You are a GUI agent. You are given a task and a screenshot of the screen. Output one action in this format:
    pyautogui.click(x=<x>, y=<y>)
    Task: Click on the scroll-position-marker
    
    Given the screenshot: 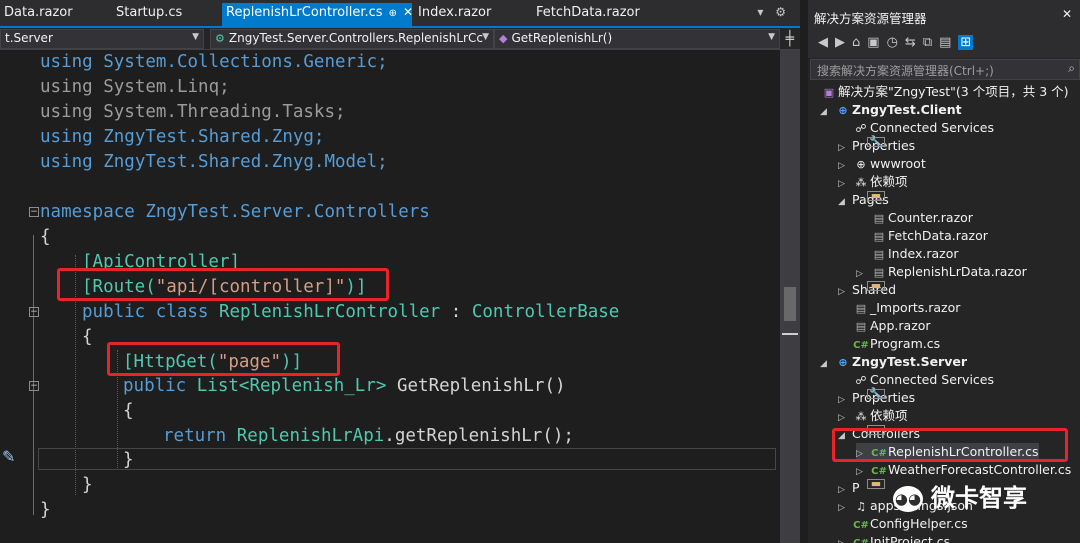 What is the action you would take?
    pyautogui.click(x=790, y=334)
    